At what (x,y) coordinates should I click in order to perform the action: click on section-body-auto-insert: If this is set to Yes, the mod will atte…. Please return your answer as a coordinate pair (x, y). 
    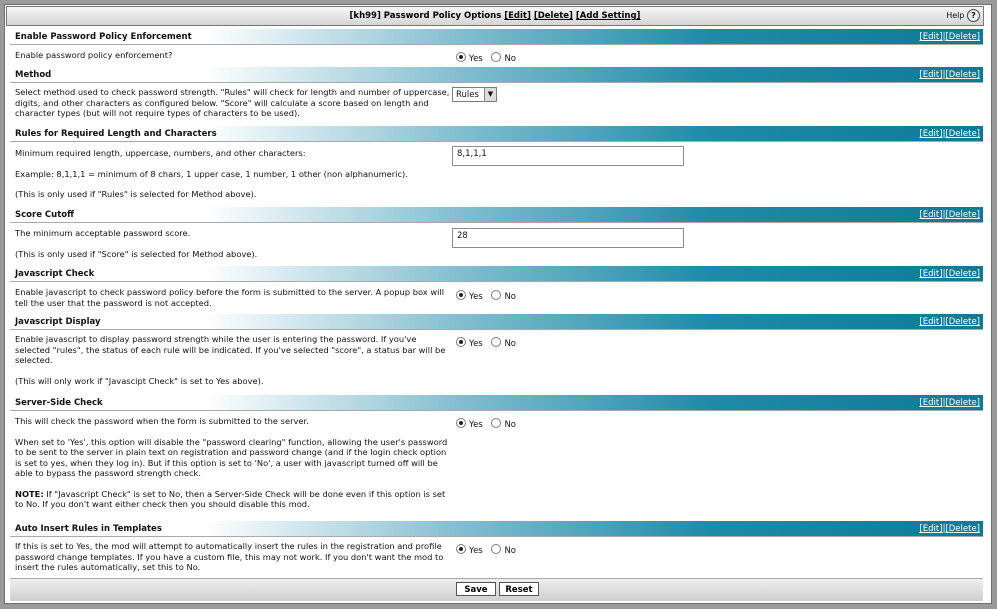
    Looking at the image, I should click on (496, 557).